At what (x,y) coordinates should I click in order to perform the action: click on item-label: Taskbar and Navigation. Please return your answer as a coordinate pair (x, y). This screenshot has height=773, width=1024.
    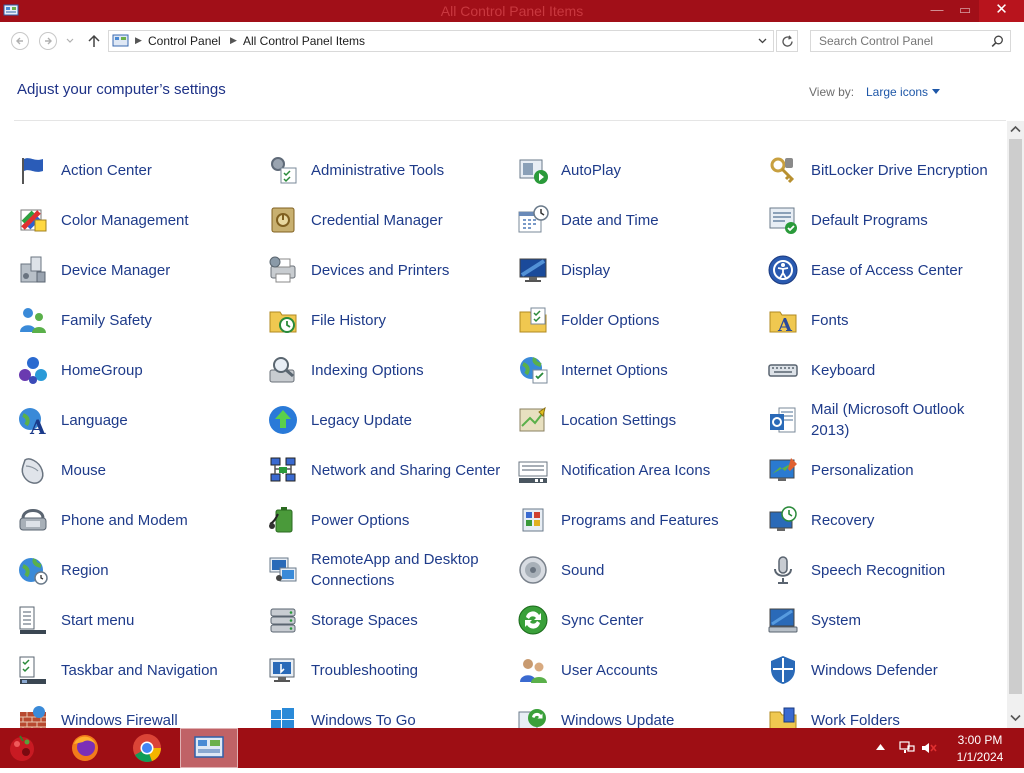
    Looking at the image, I should click on (156, 670).